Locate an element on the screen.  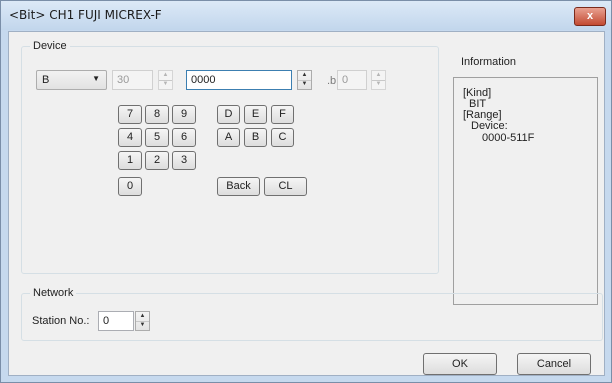
key-6: 6 is located at coordinates (184, 137).